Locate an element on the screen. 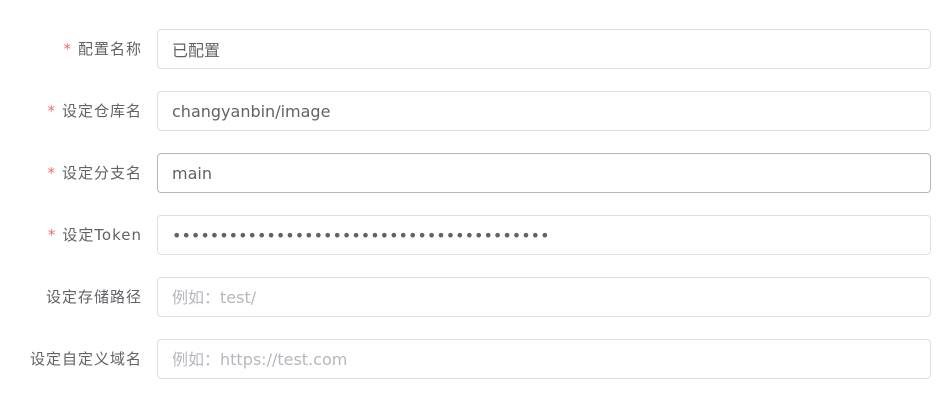 This screenshot has height=406, width=948. form-row-storage-path: 设定存储路径 is located at coordinates (474, 297).